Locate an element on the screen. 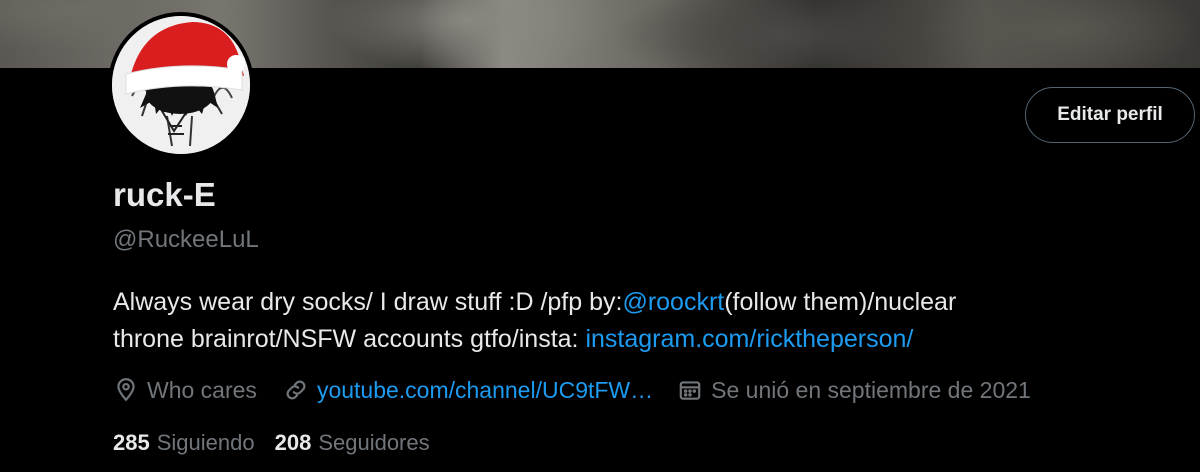 This screenshot has width=1200, height=472. link-icon is located at coordinates (296, 390).